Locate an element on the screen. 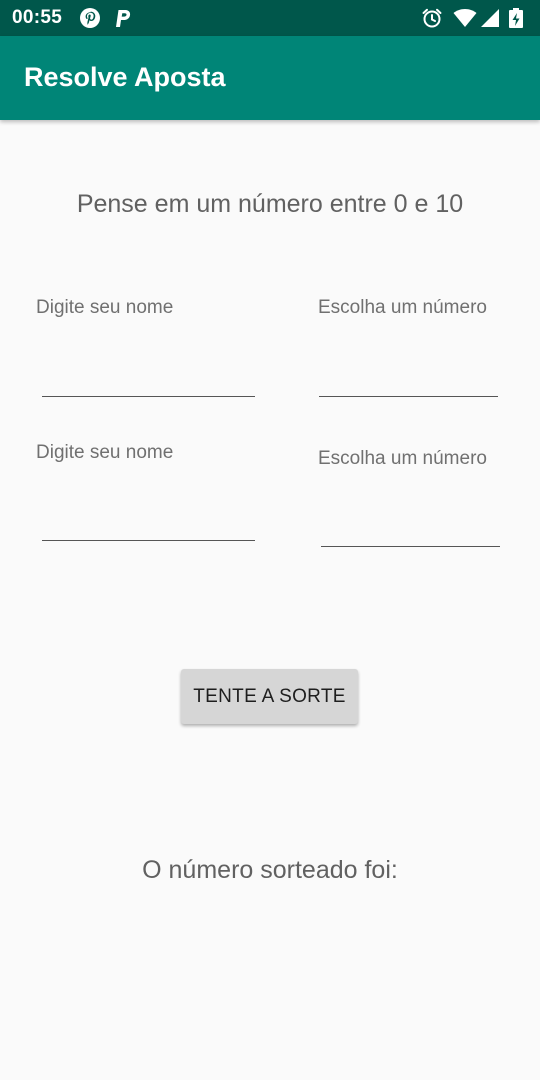  wifi-icon is located at coordinates (465, 18).